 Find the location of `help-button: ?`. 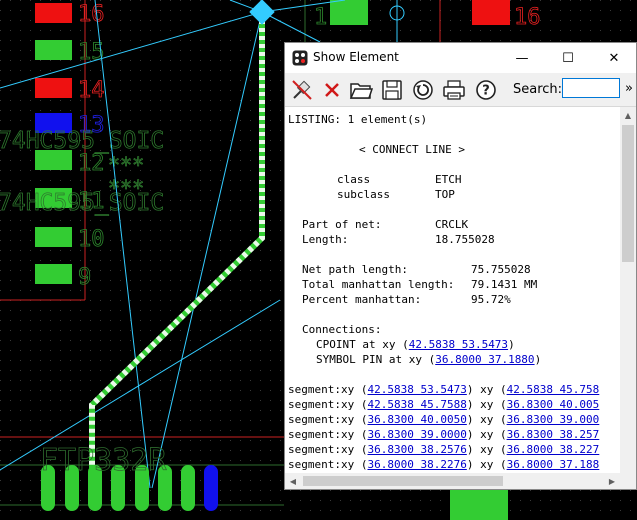

help-button: ? is located at coordinates (486, 90).